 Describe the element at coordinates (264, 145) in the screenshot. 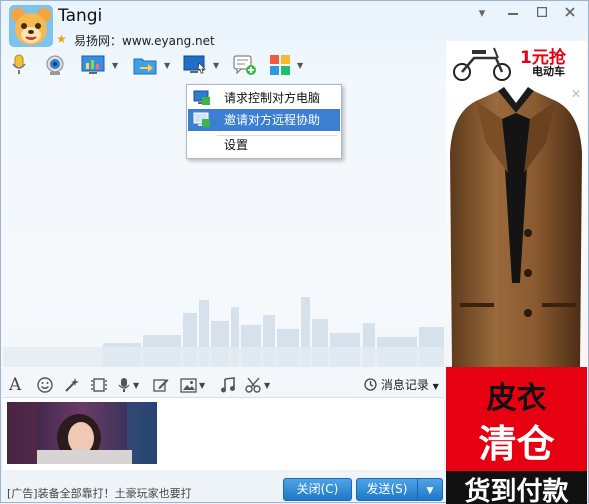

I see `menu-item-settings: 设置` at that location.